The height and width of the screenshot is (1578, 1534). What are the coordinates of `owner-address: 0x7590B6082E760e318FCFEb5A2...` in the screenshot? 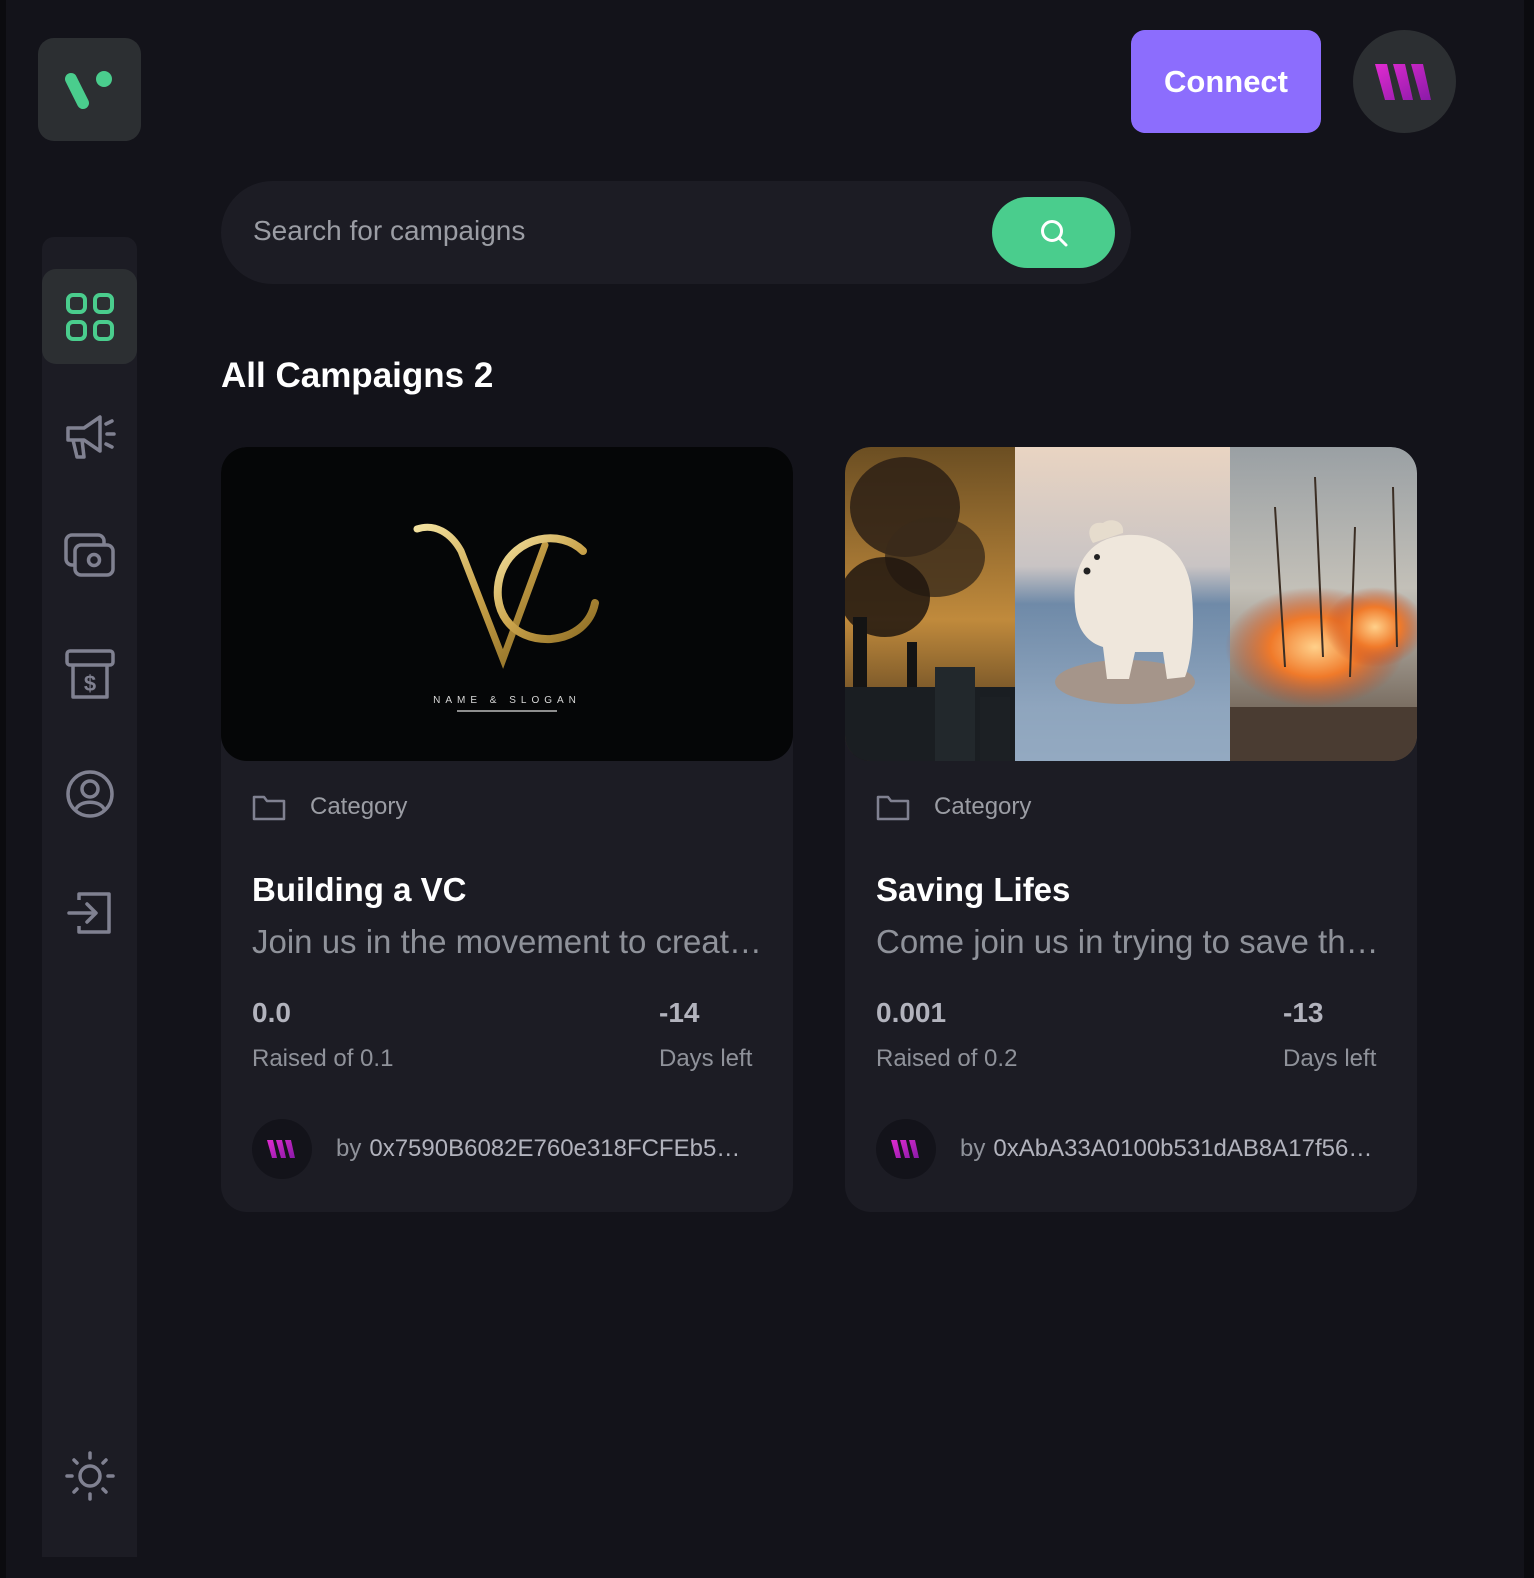 It's located at (559, 1148).